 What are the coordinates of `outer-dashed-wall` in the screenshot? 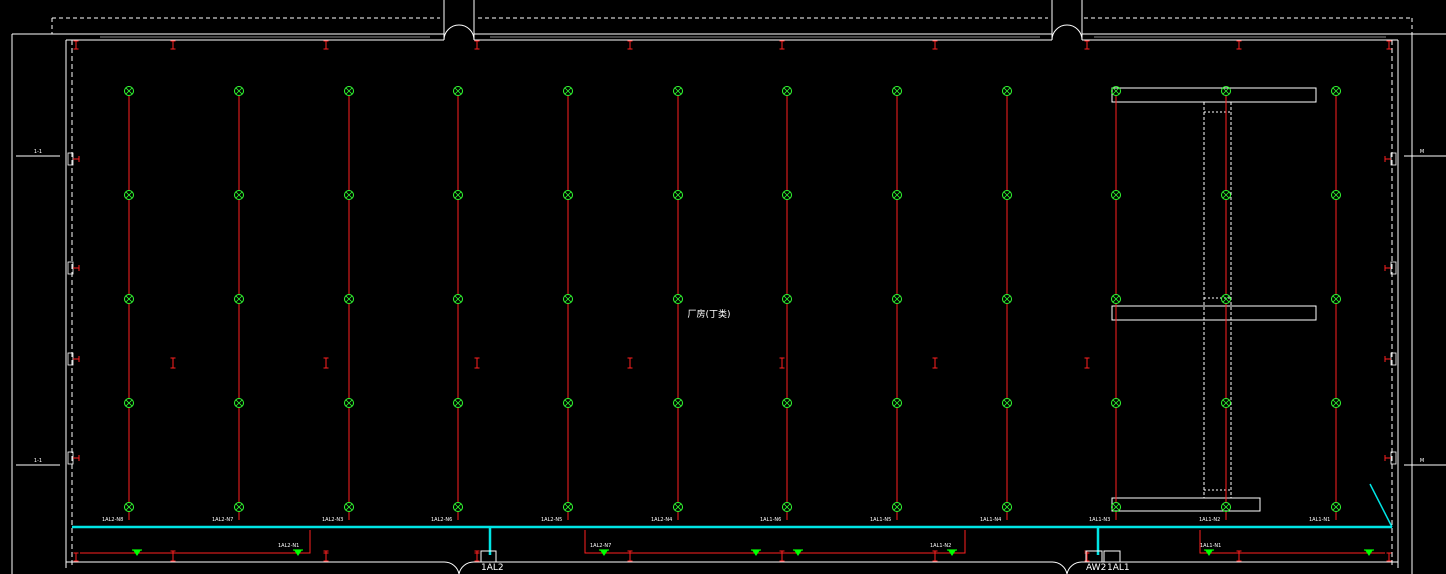 It's located at (732, 25).